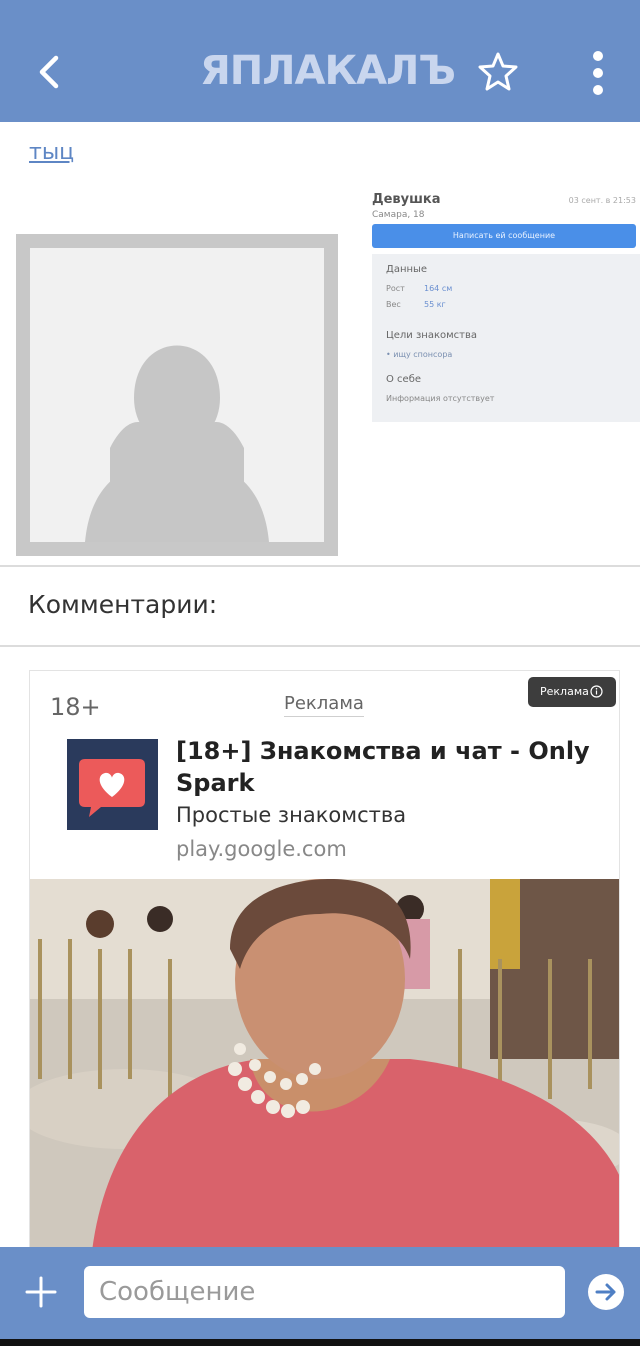 The image size is (640, 1346). I want to click on profile-goals-heading: Цели знакомства, so click(432, 335).